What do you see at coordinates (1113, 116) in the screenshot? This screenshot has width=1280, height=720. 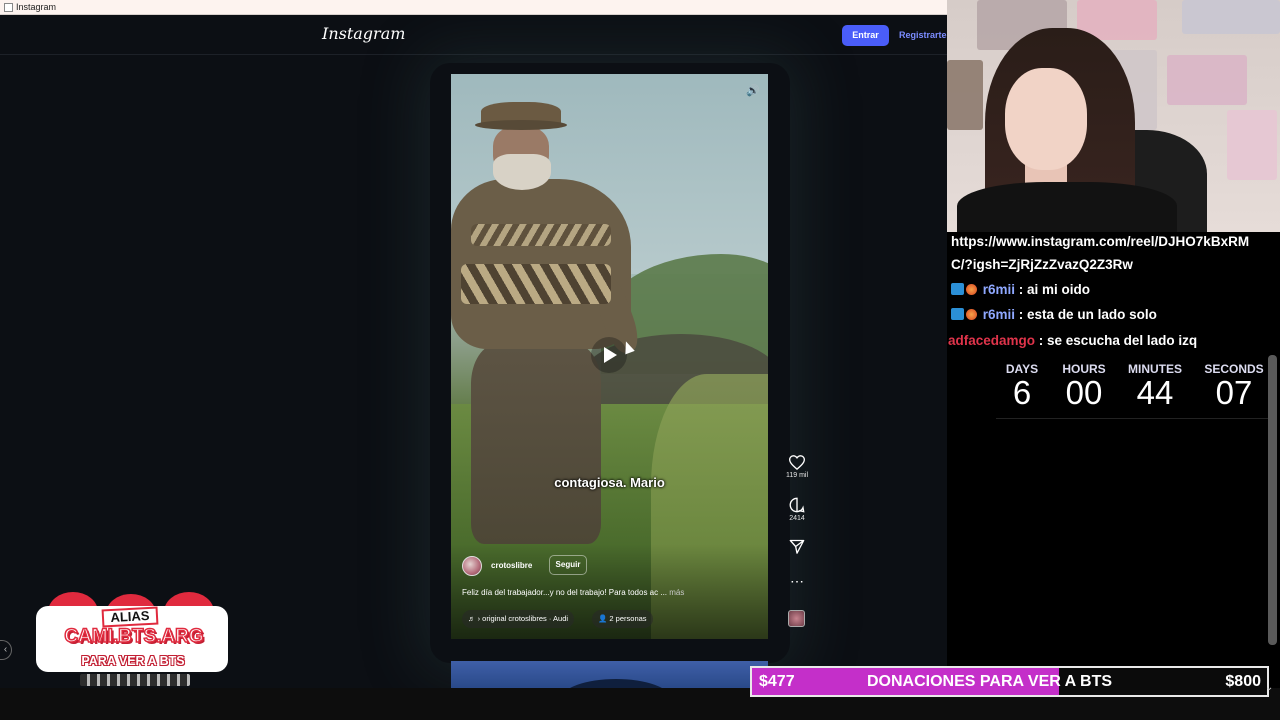 I see `streamer-webcam` at bounding box center [1113, 116].